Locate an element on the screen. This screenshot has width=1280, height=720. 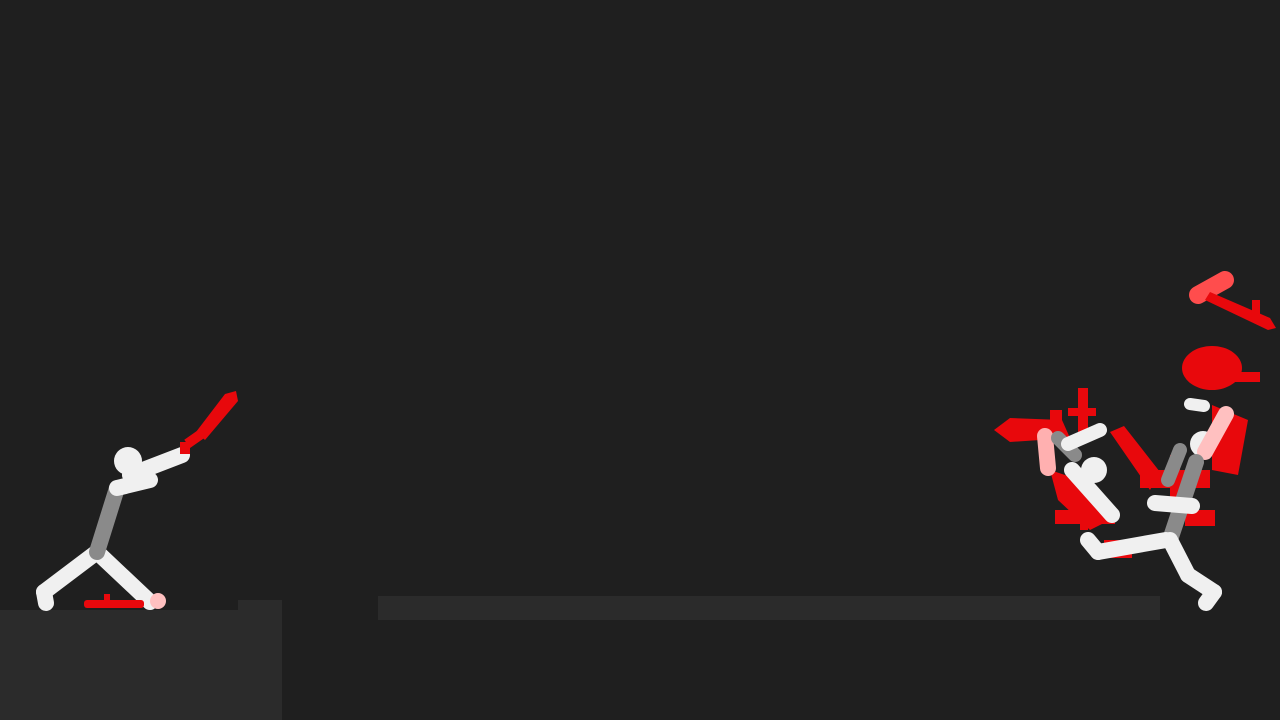
stickman-foot is located at coordinates (158, 601).